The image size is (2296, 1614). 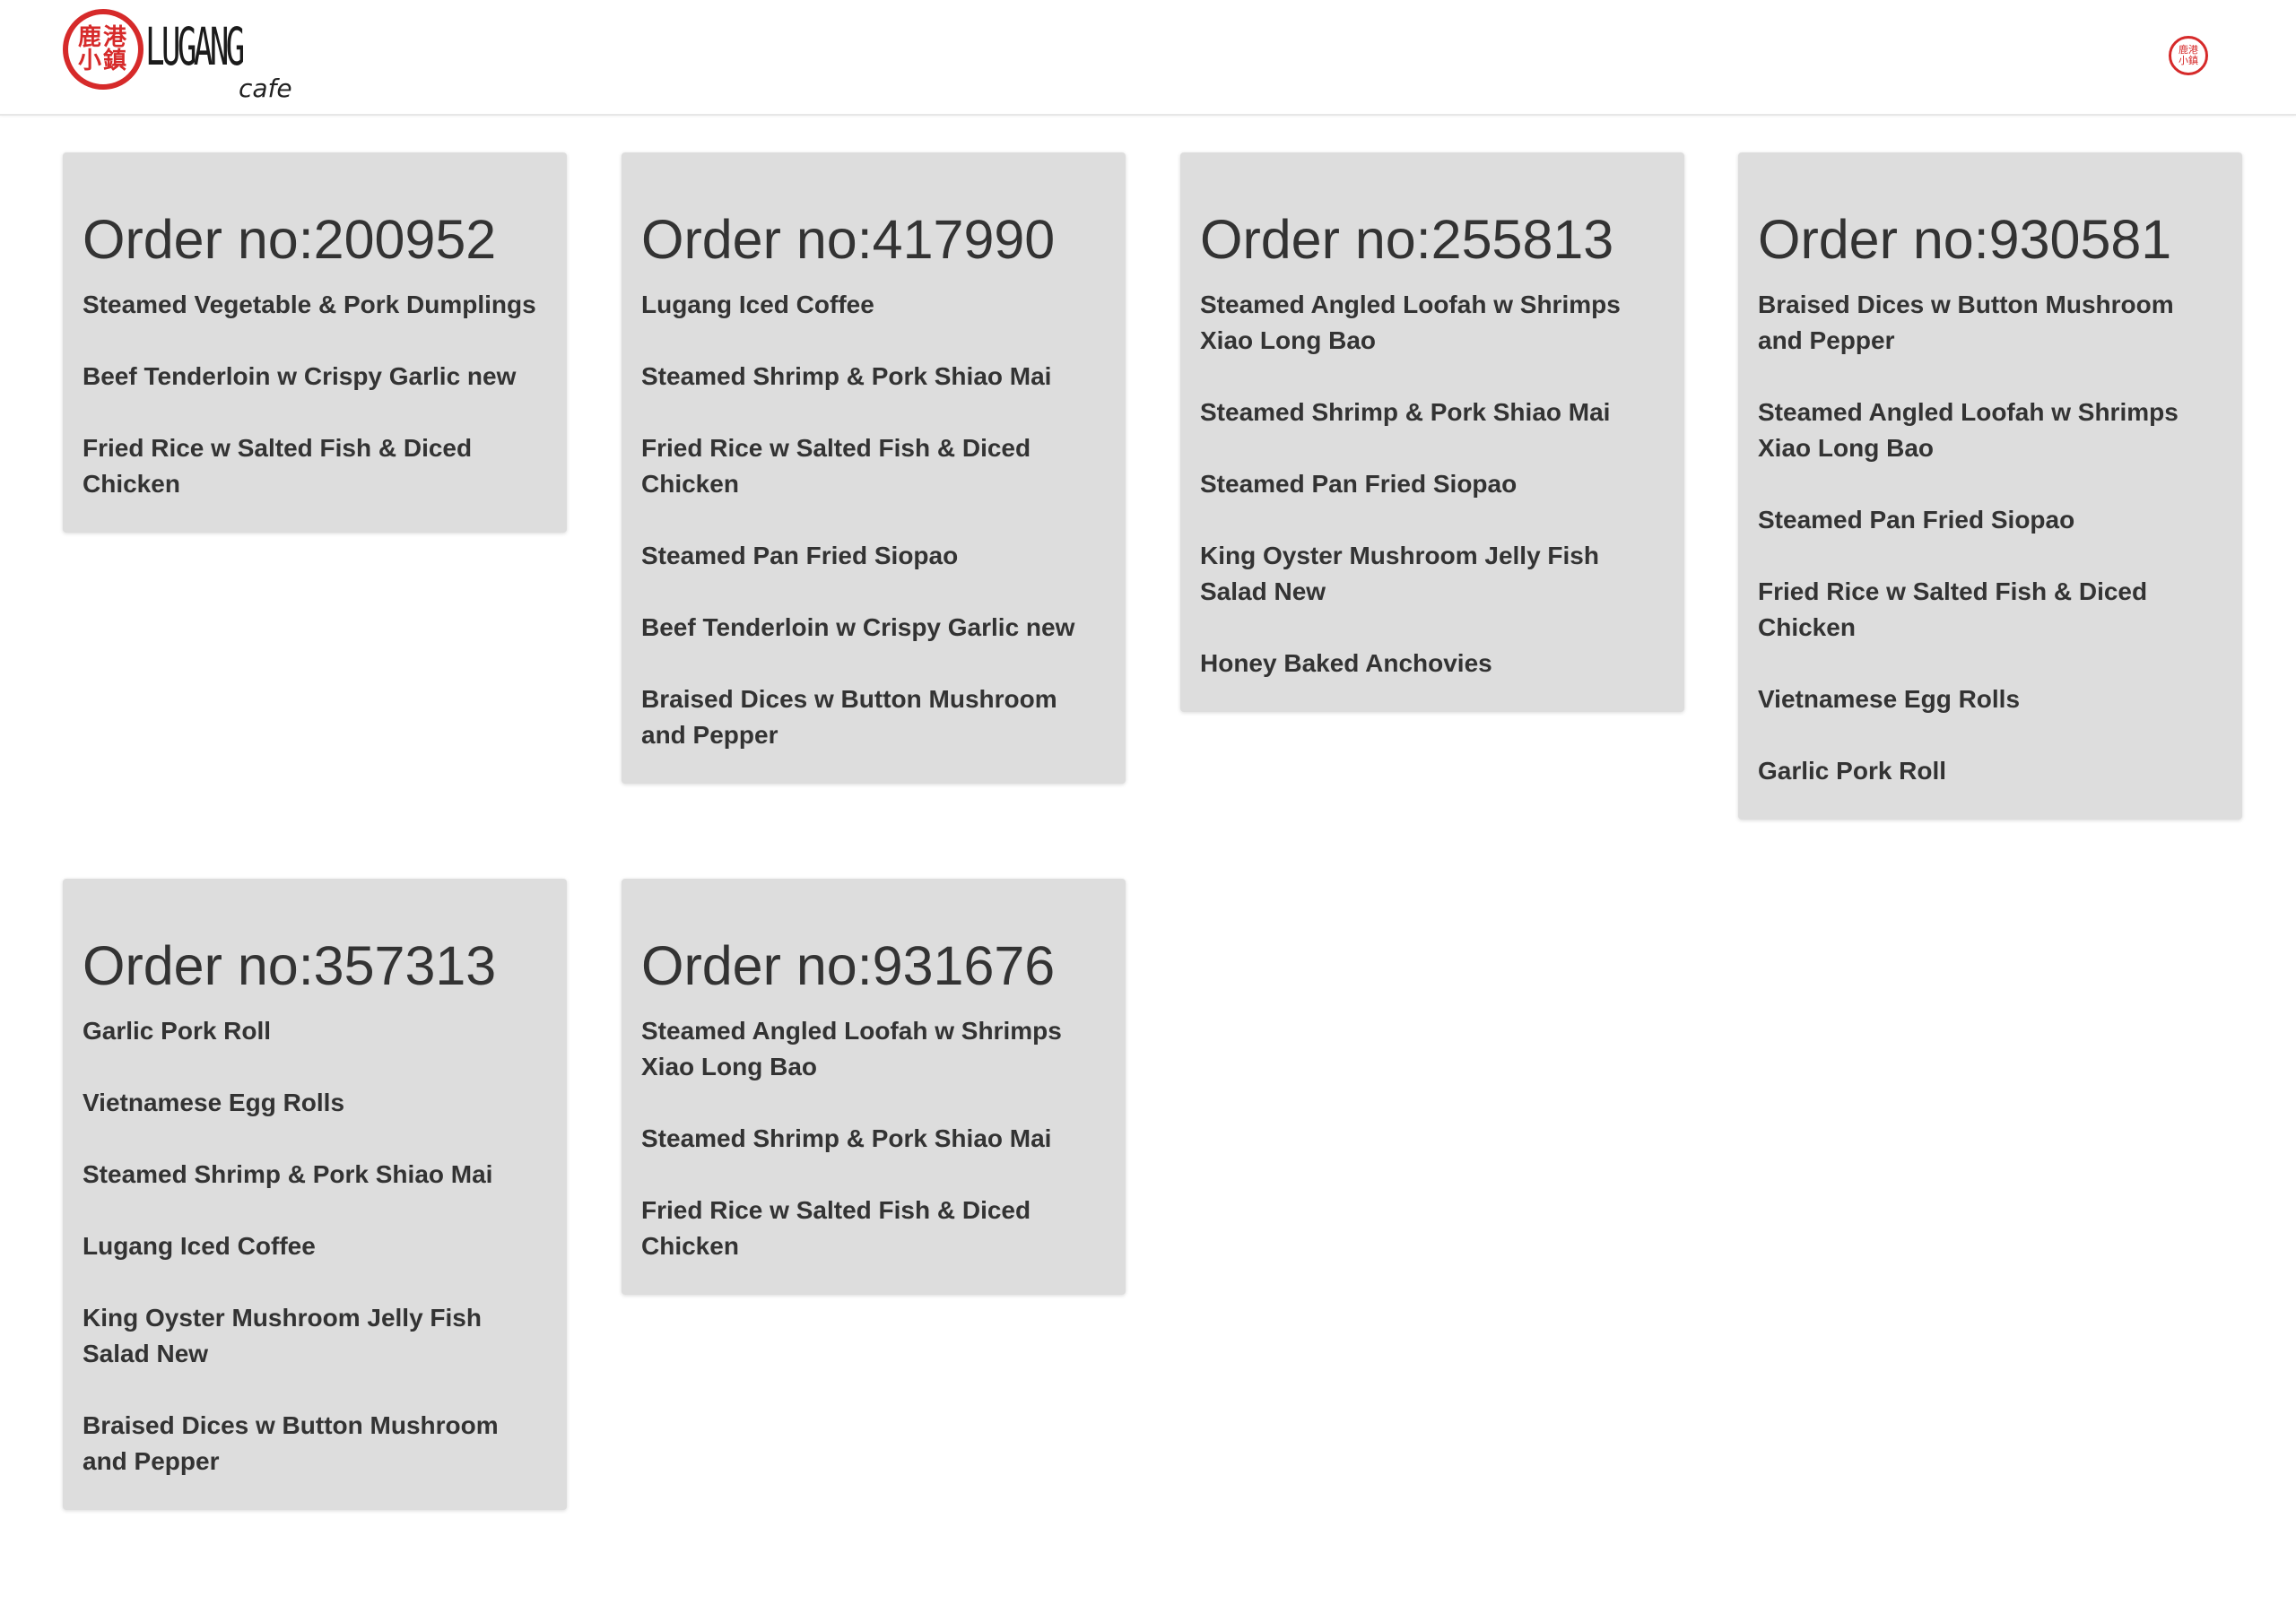 I want to click on order-item: Honey Baked Anchovies, so click(x=1346, y=663).